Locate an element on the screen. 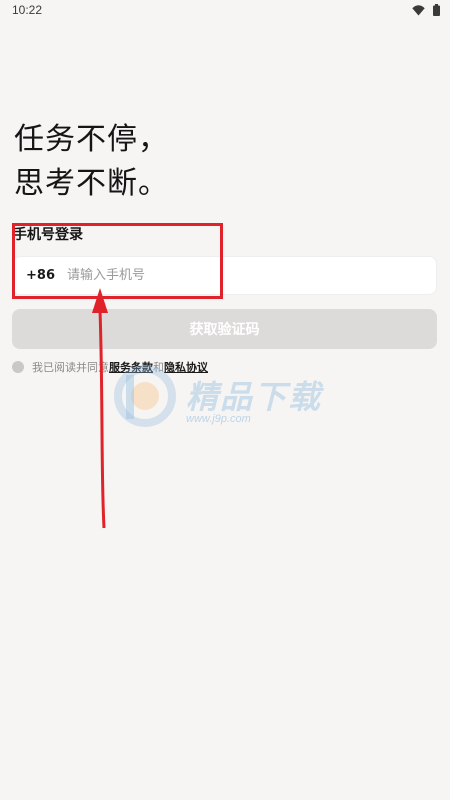 The width and height of the screenshot is (450, 800). slogan-line-2: 思考不断。 is located at coordinates (91, 183).